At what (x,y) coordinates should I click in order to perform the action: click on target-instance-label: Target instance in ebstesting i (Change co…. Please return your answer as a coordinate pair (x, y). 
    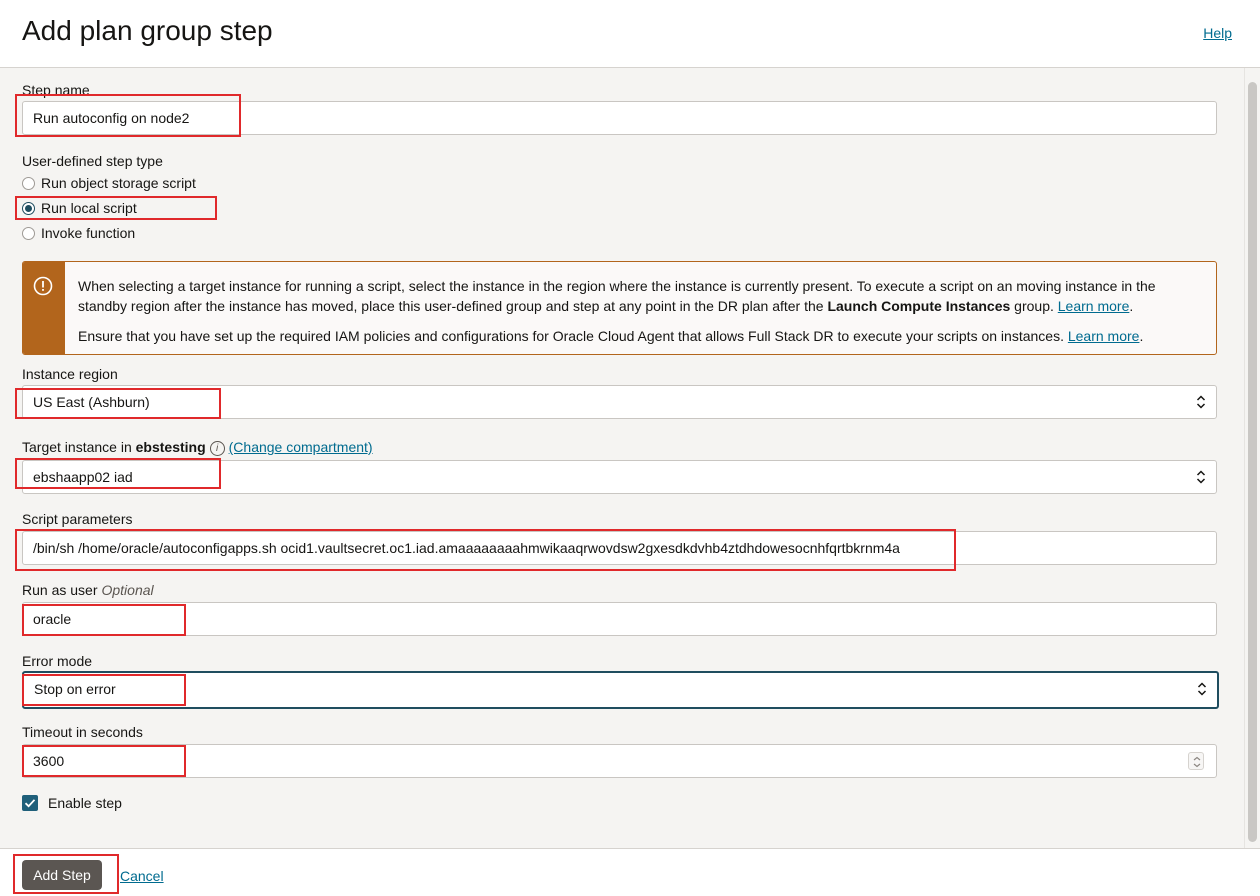
    Looking at the image, I should click on (197, 447).